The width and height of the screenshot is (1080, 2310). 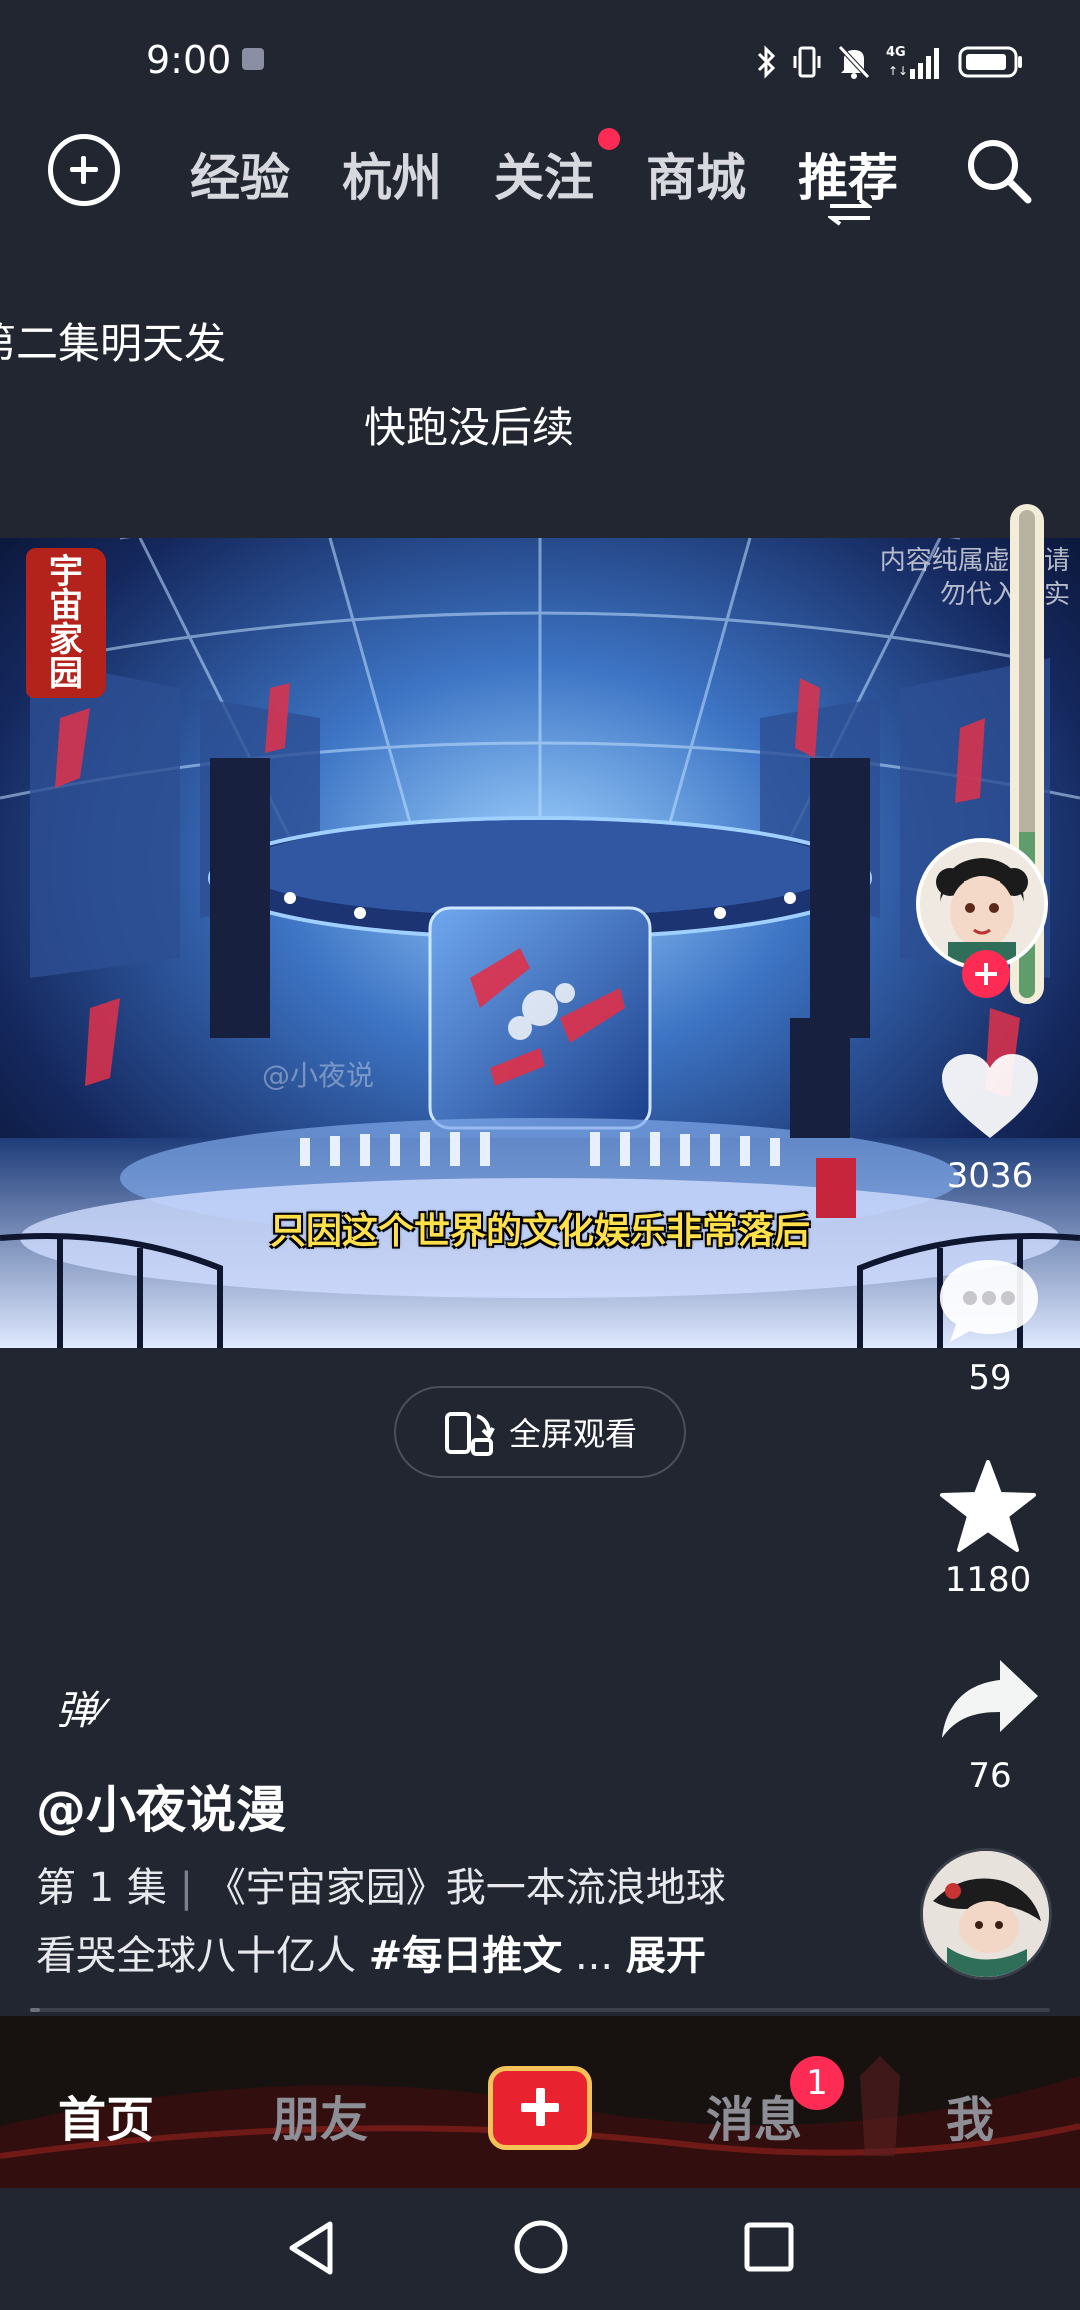 What do you see at coordinates (766, 62) in the screenshot?
I see `bluetooth-icon` at bounding box center [766, 62].